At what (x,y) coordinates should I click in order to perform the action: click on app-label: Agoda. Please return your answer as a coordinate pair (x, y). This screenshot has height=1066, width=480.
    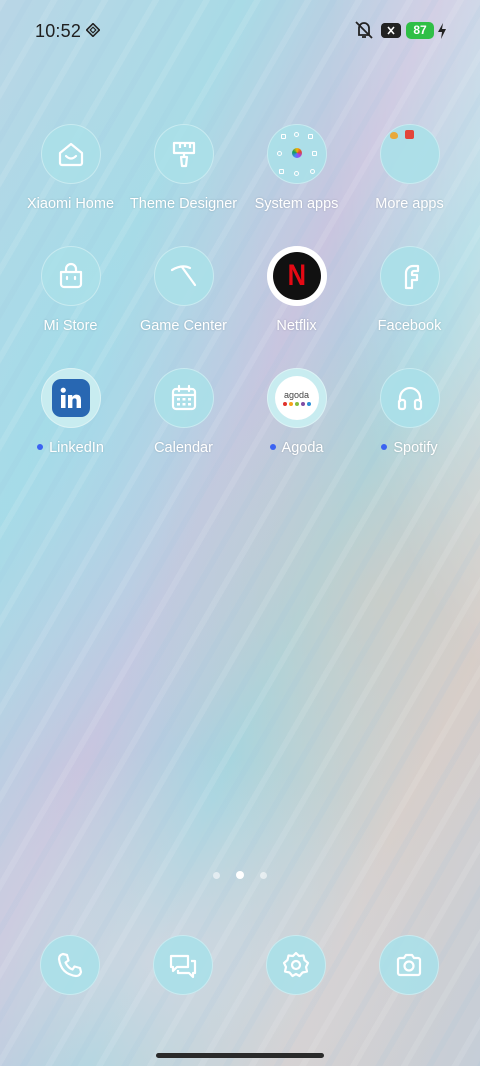
    Looking at the image, I should click on (302, 448).